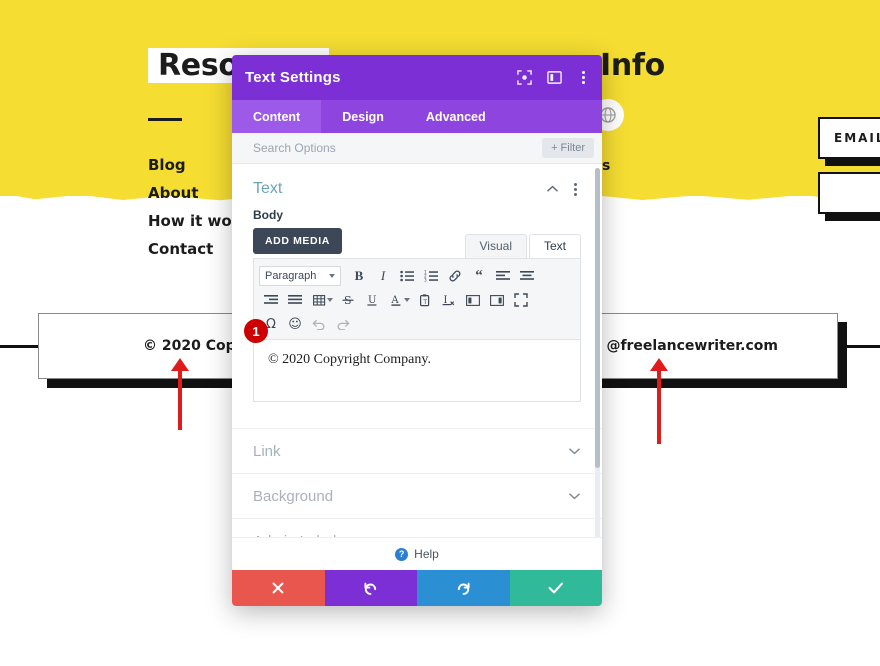 The height and width of the screenshot is (666, 880). I want to click on email-field: EMAIL, so click(849, 138).